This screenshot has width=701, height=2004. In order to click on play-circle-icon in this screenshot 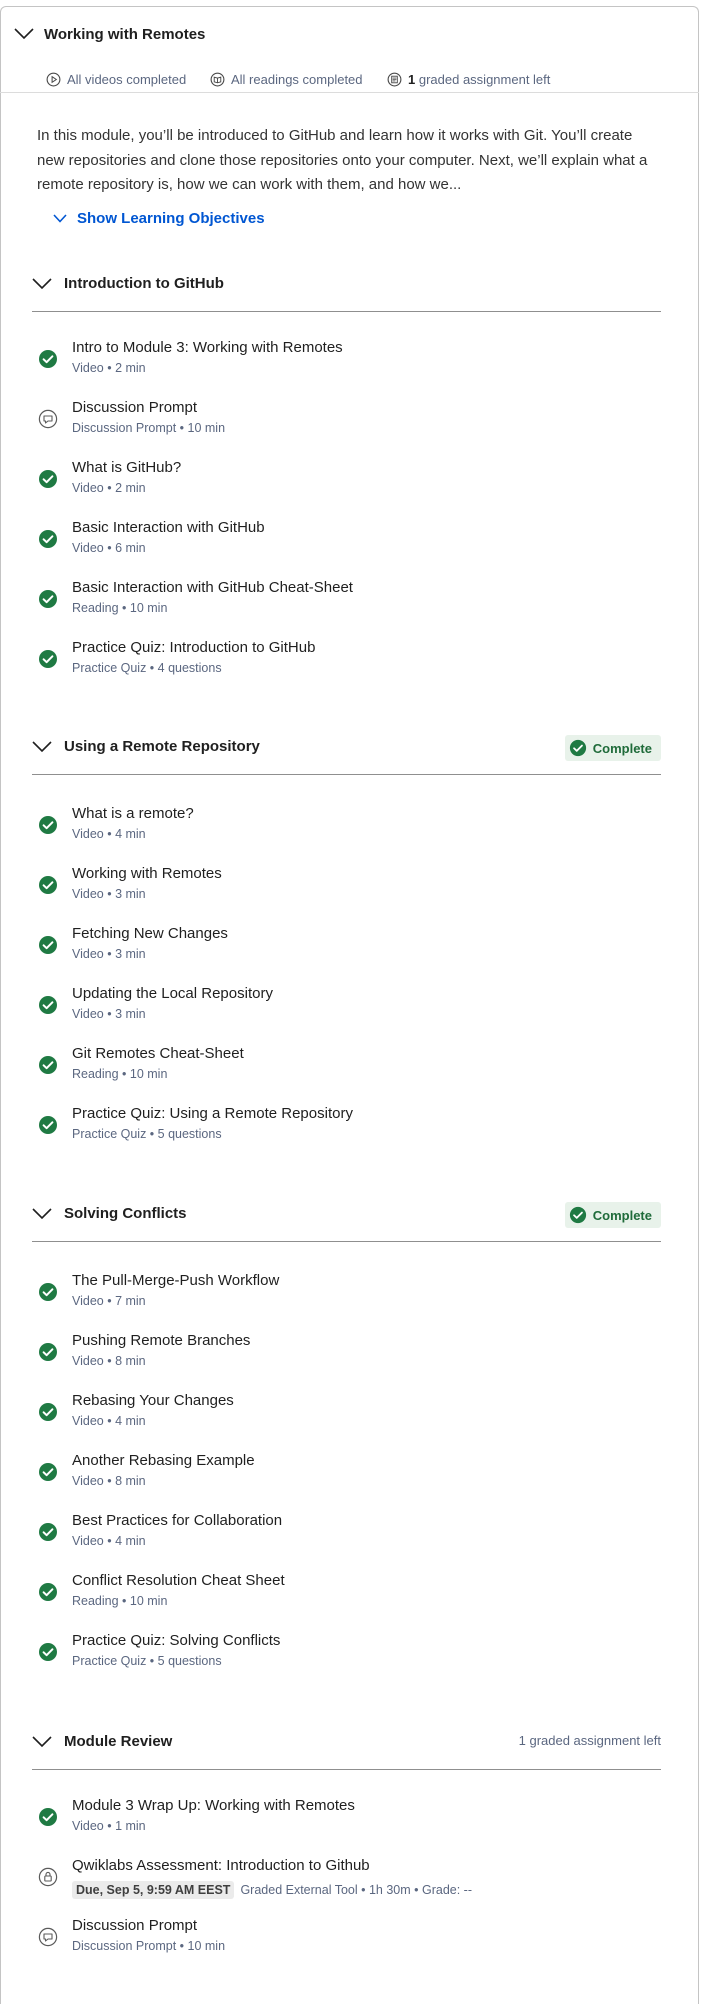, I will do `click(53, 79)`.